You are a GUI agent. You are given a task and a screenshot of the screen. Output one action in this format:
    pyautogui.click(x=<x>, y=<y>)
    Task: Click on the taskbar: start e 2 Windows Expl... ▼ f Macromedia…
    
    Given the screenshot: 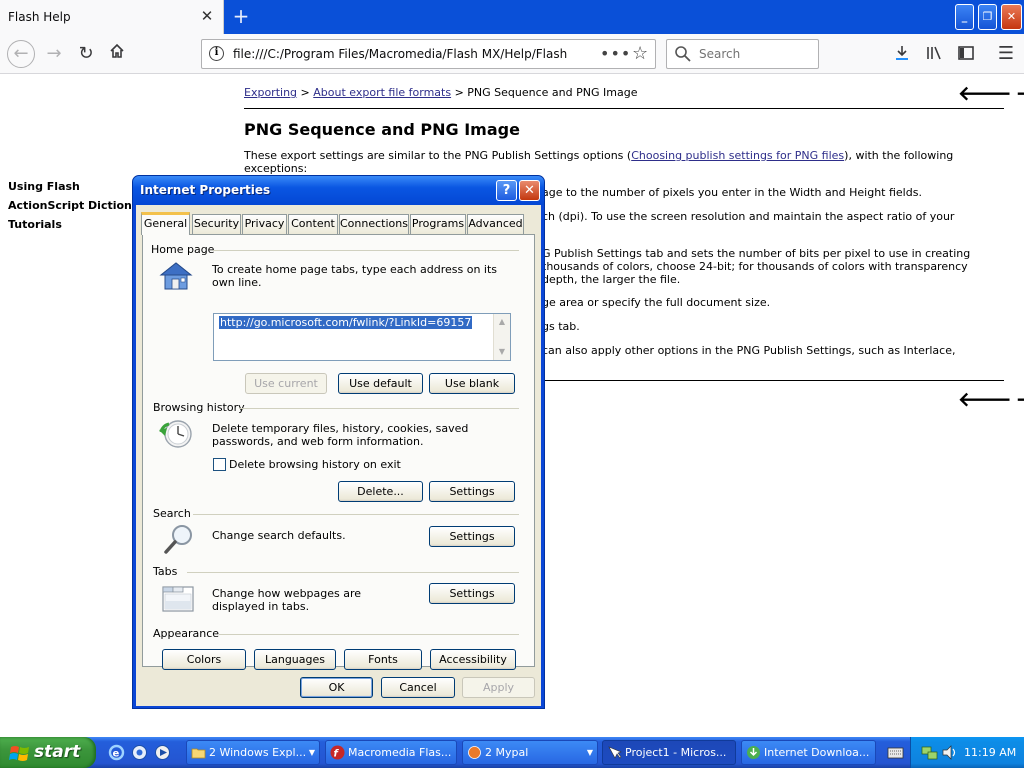 What is the action you would take?
    pyautogui.click(x=512, y=752)
    